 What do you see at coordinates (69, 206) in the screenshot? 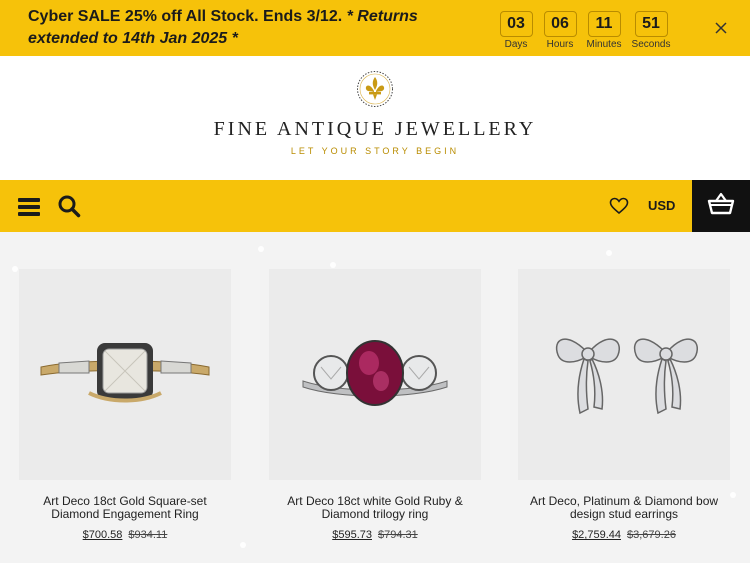
I see `search-icon` at bounding box center [69, 206].